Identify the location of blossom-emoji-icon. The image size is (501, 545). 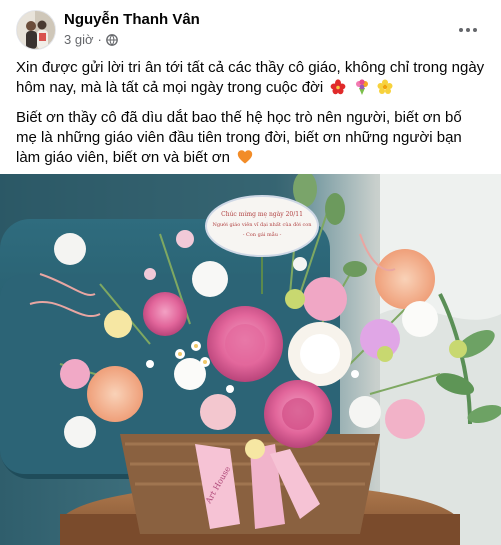
(385, 86).